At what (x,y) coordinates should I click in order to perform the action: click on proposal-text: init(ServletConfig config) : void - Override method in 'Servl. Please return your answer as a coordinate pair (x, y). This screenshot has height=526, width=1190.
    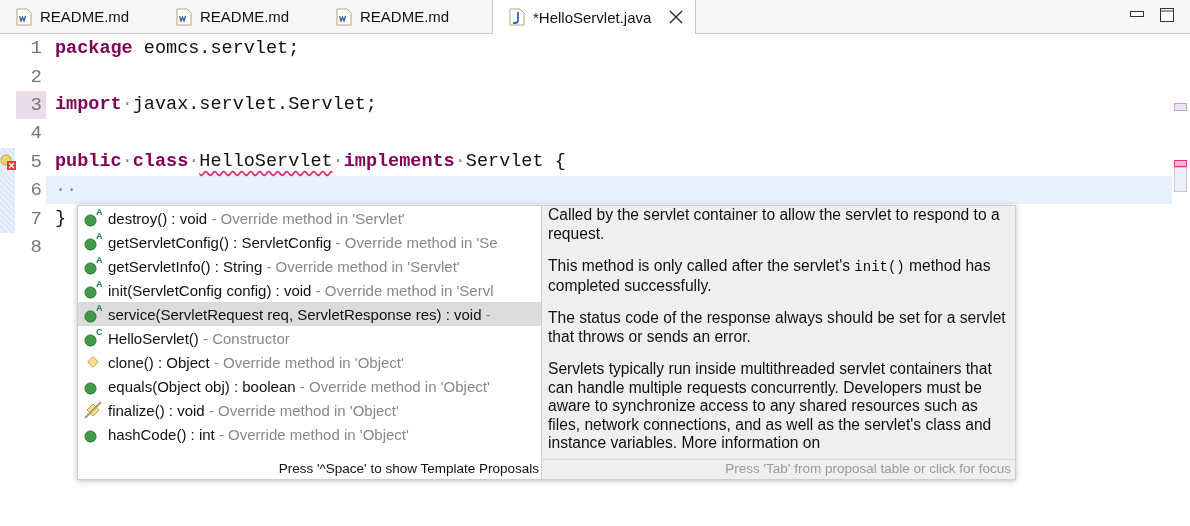
    Looking at the image, I should click on (301, 290).